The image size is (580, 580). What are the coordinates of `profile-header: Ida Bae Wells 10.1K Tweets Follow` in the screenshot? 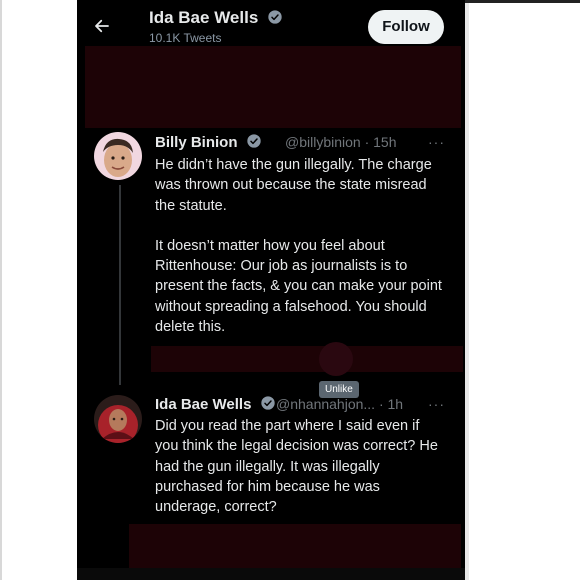 It's located at (271, 26).